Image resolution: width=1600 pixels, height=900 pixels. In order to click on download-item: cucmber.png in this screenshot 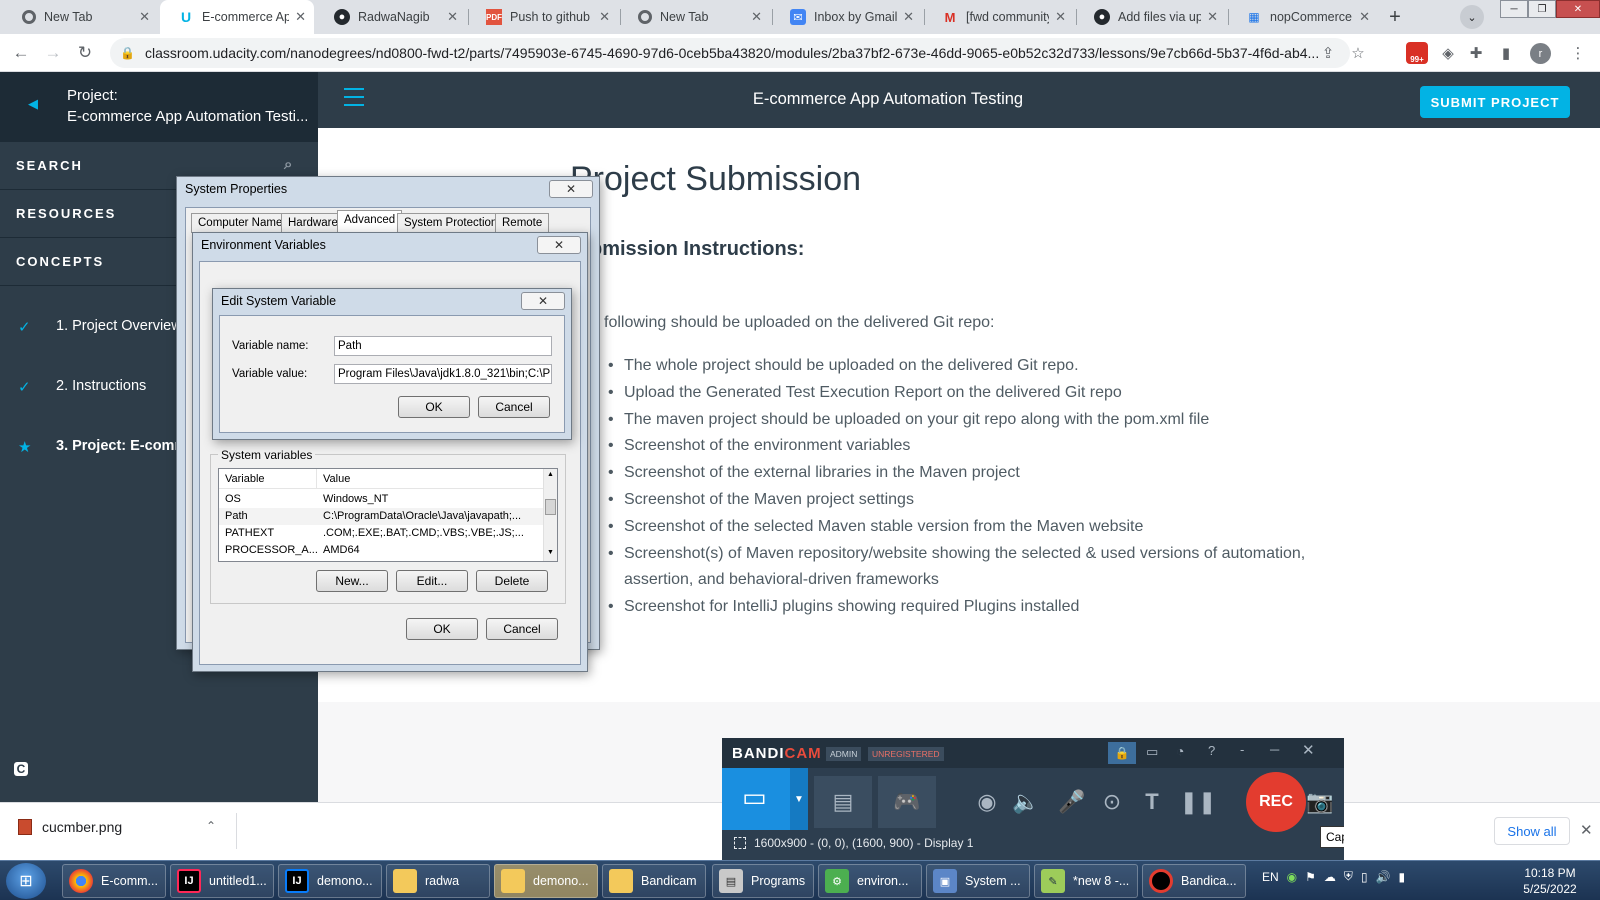, I will do `click(70, 827)`.